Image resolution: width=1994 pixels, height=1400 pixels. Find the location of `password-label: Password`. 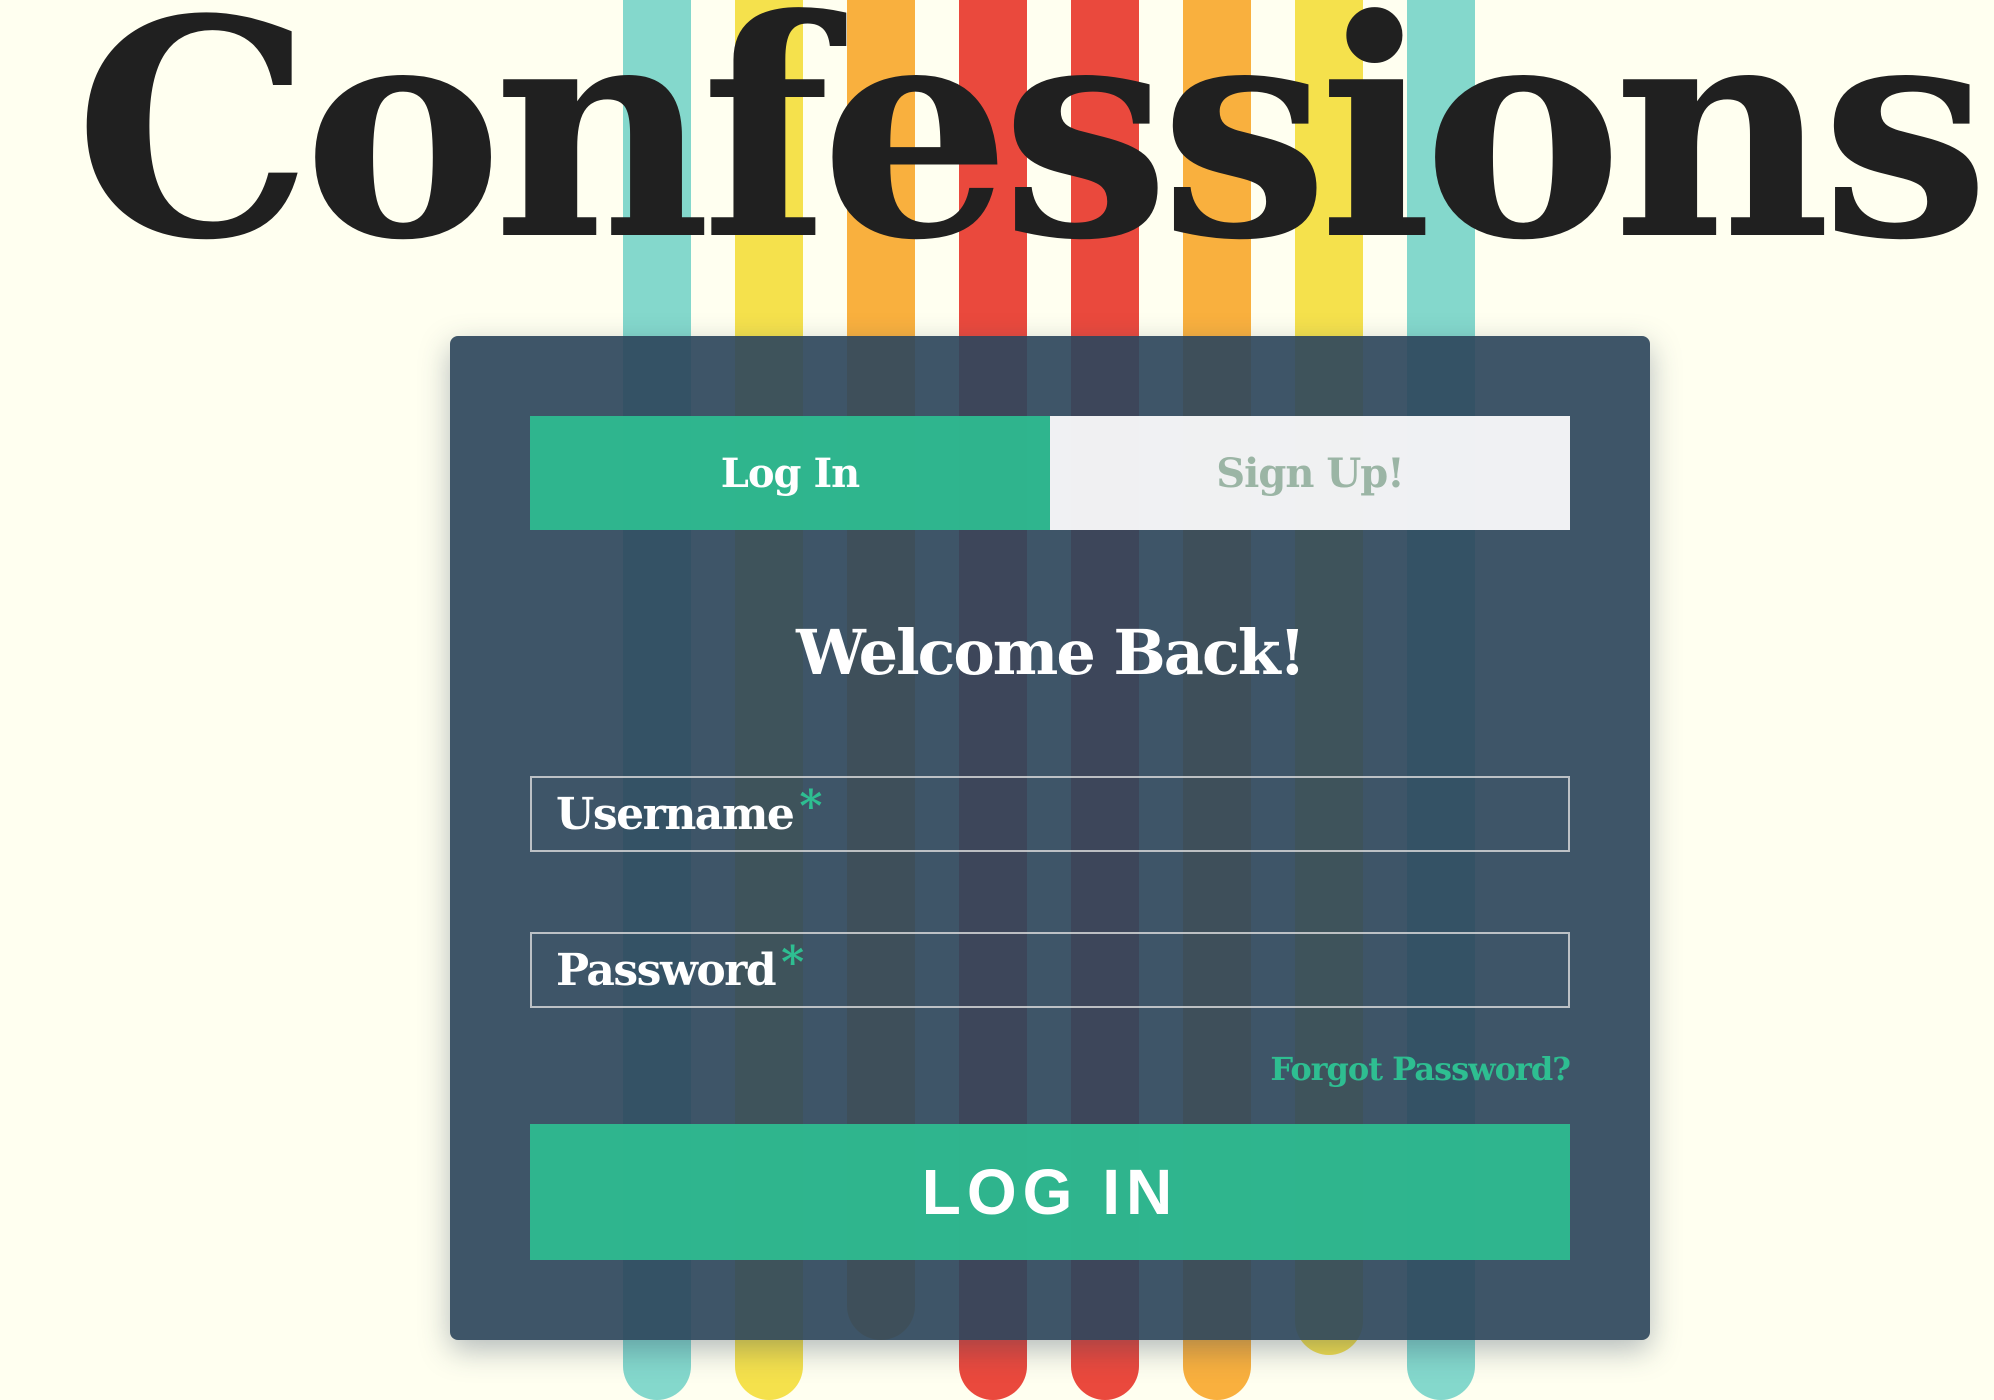

password-label: Password is located at coordinates (666, 970).